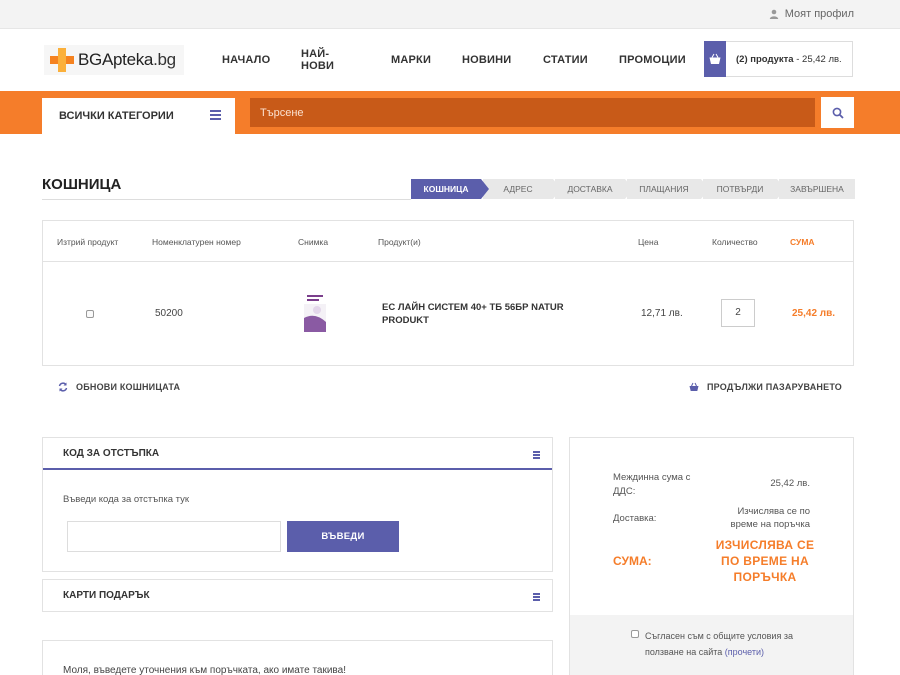 Image resolution: width=900 pixels, height=675 pixels. I want to click on shipping-value: Изчислява се по време на поръчка, so click(770, 518).